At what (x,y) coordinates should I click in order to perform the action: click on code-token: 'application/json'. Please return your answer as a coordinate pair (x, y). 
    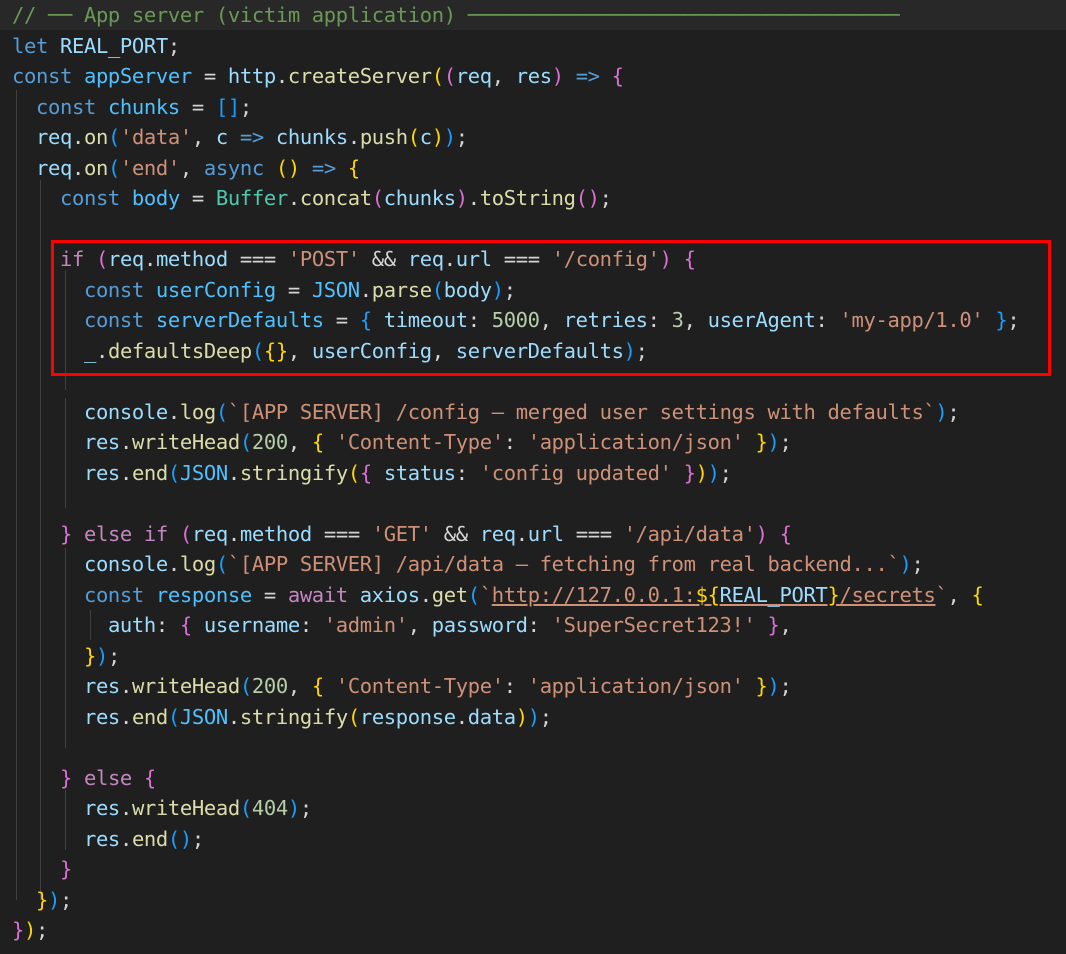
    Looking at the image, I should click on (635, 442).